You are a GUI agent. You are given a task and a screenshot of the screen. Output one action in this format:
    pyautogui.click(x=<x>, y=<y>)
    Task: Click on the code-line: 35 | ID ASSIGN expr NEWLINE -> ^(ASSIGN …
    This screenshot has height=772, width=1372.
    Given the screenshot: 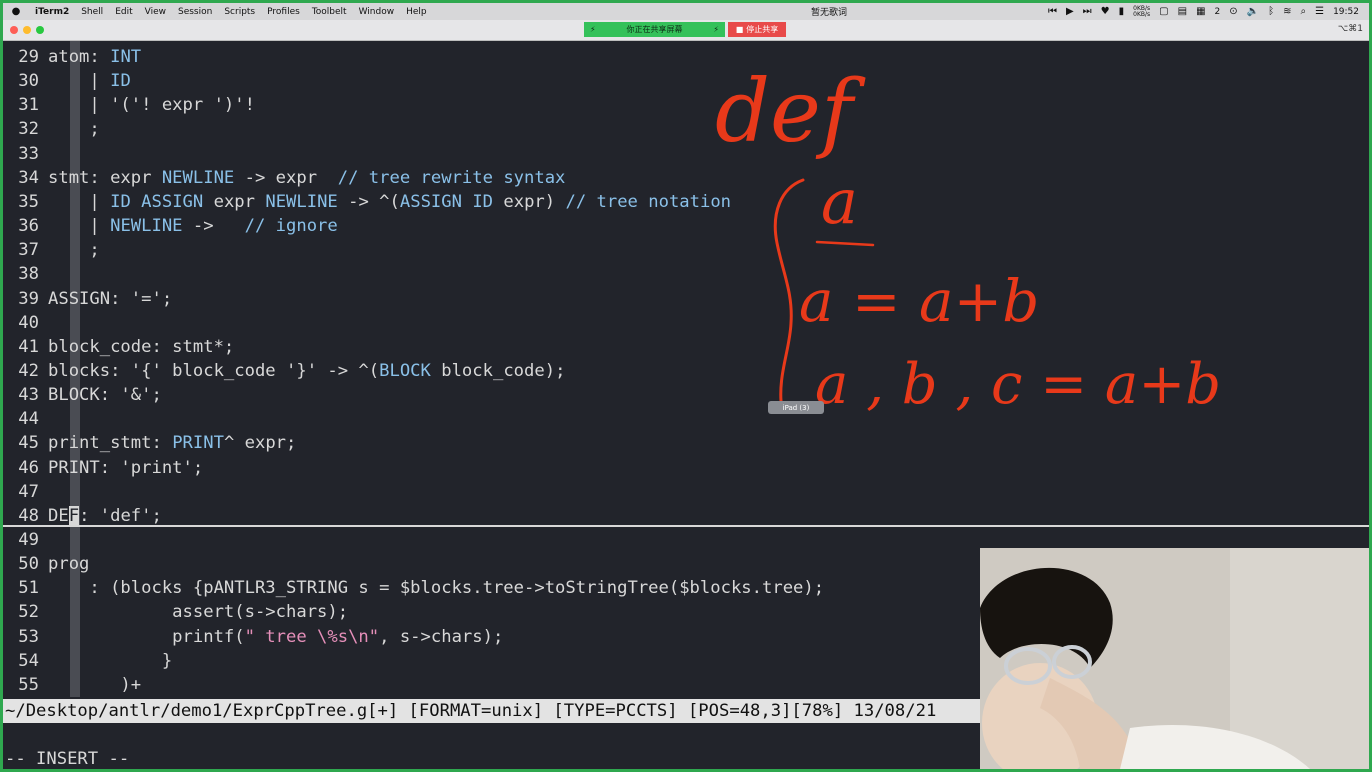 What is the action you would take?
    pyautogui.click(x=367, y=202)
    